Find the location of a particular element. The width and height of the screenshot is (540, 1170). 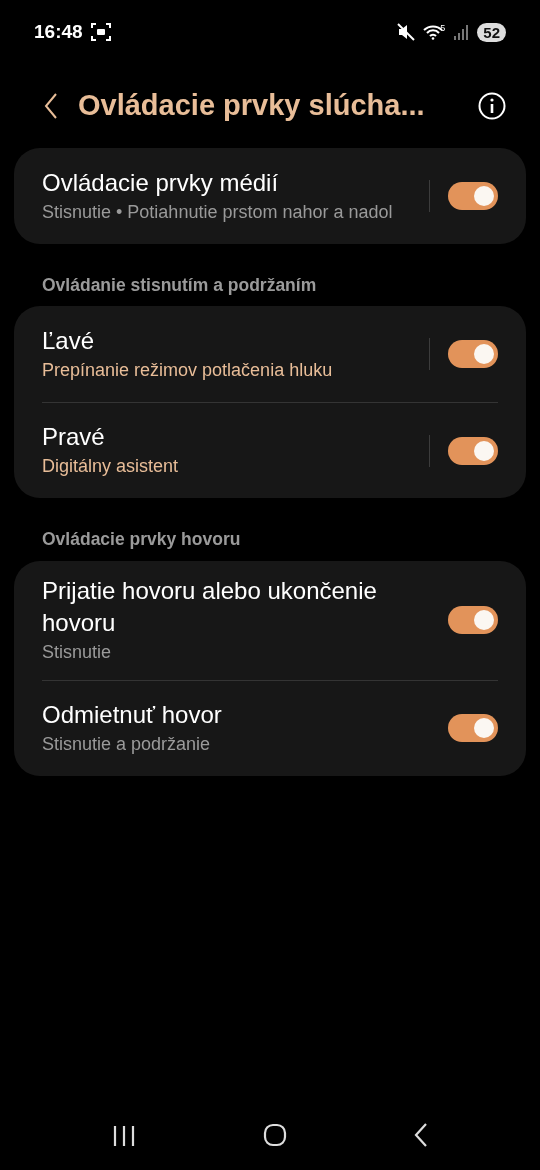

setting-title: Ovládacie prvky médií is located at coordinates (161, 182).